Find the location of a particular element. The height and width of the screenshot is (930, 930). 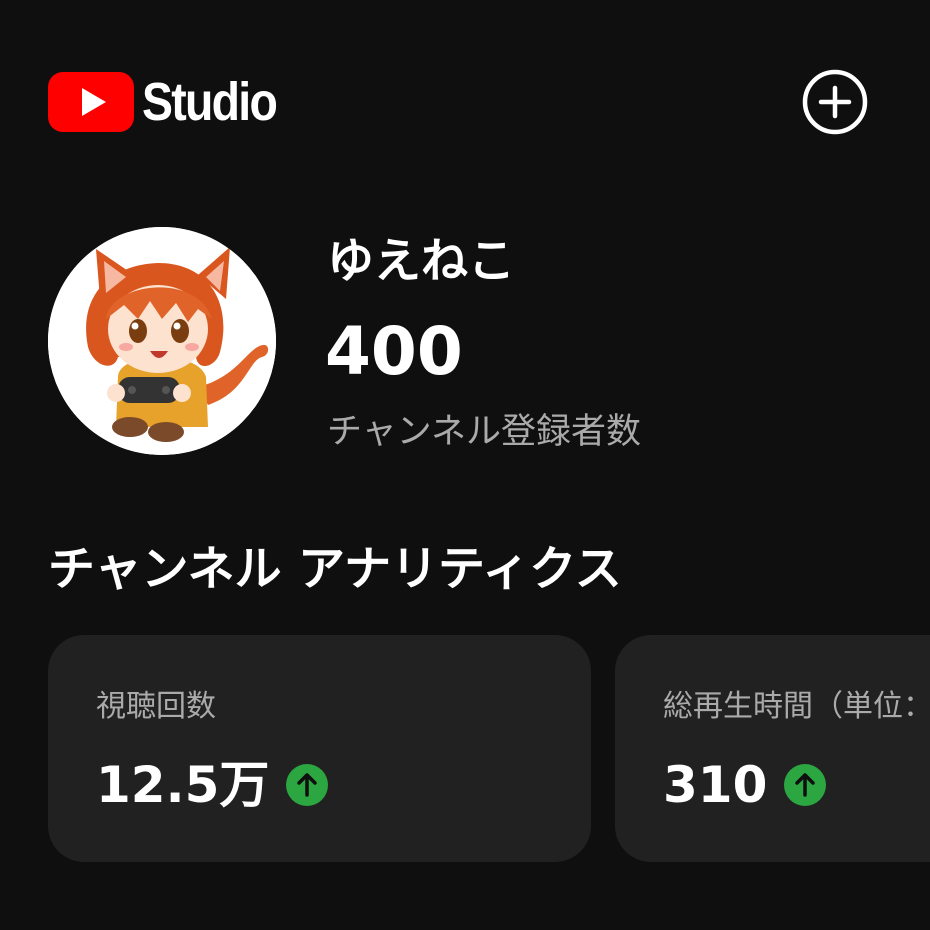

youtube-studio-logo: Studio is located at coordinates (173, 102).